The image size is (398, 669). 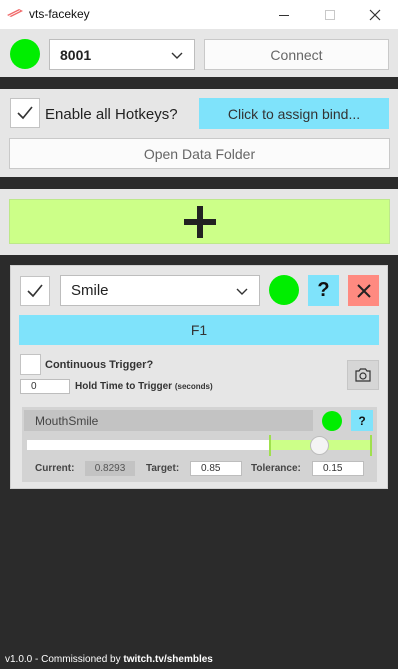 I want to click on add-panel, so click(x=199, y=222).